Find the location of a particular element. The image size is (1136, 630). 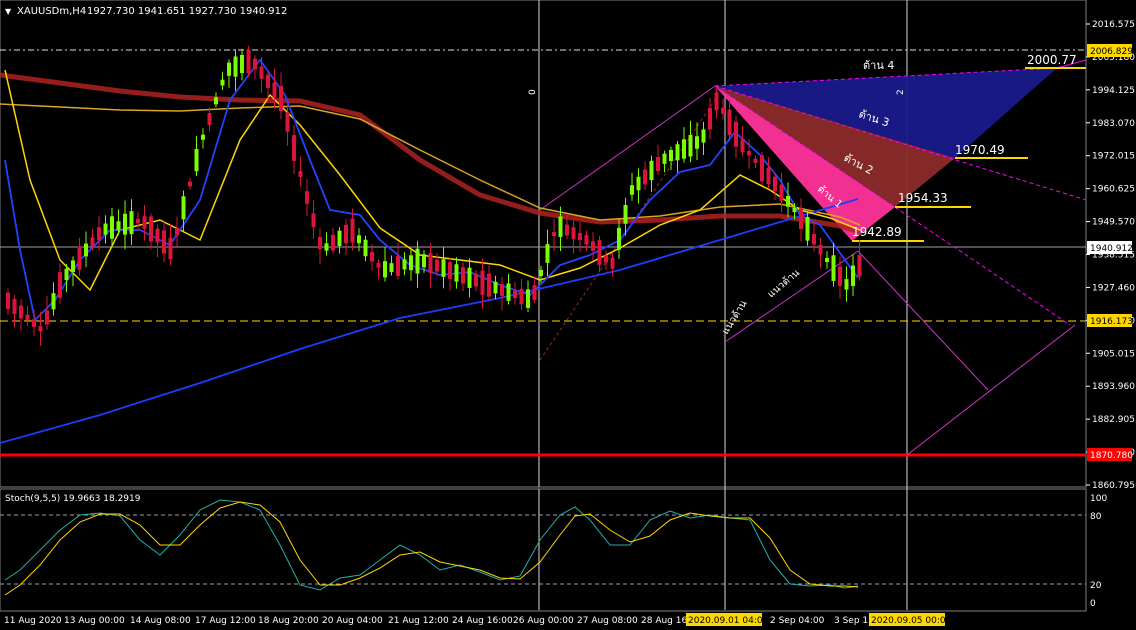

price-tick: 1882.905 is located at coordinates (1113, 420).